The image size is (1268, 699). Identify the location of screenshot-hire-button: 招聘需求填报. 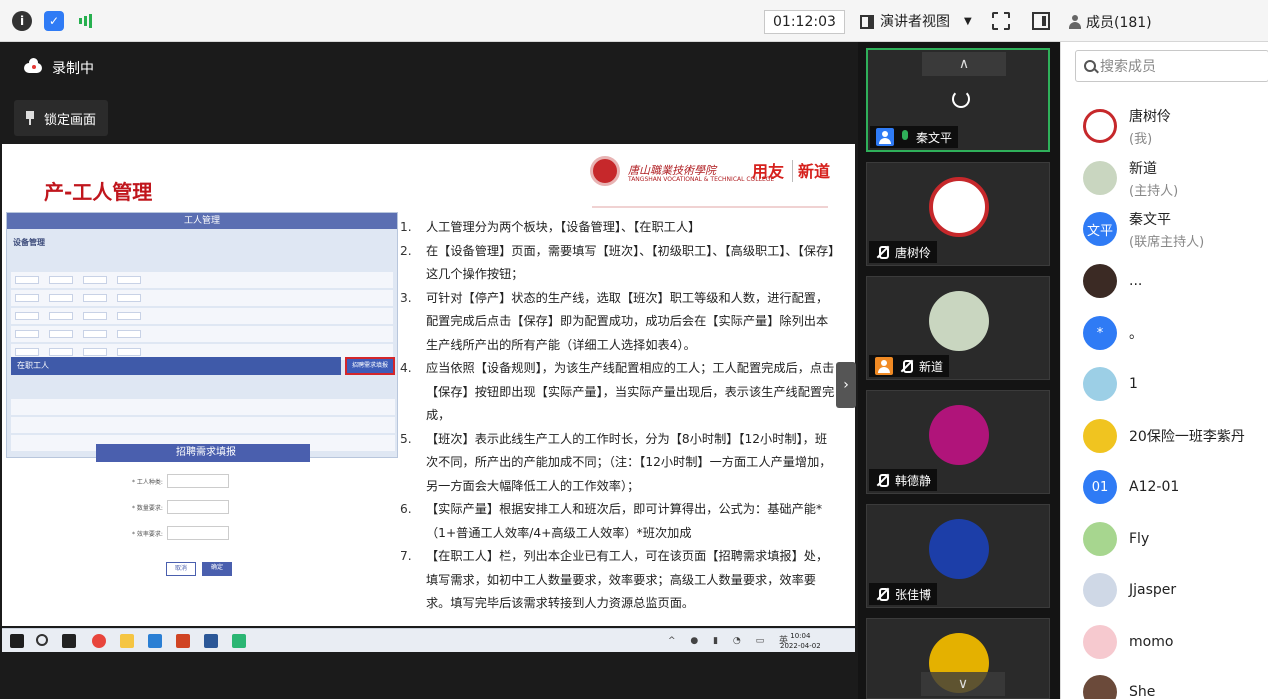
(370, 366).